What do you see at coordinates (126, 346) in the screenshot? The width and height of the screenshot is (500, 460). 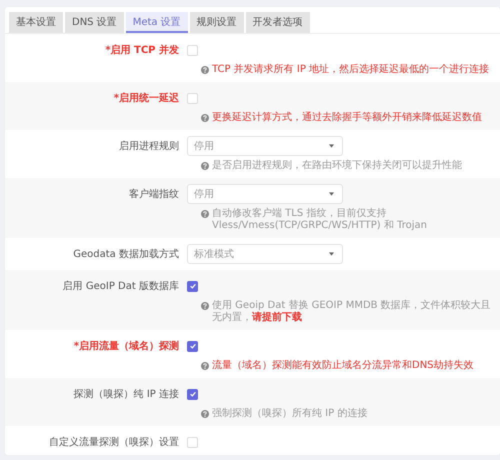 I see `setting-label: *启用流量（域名）探测` at bounding box center [126, 346].